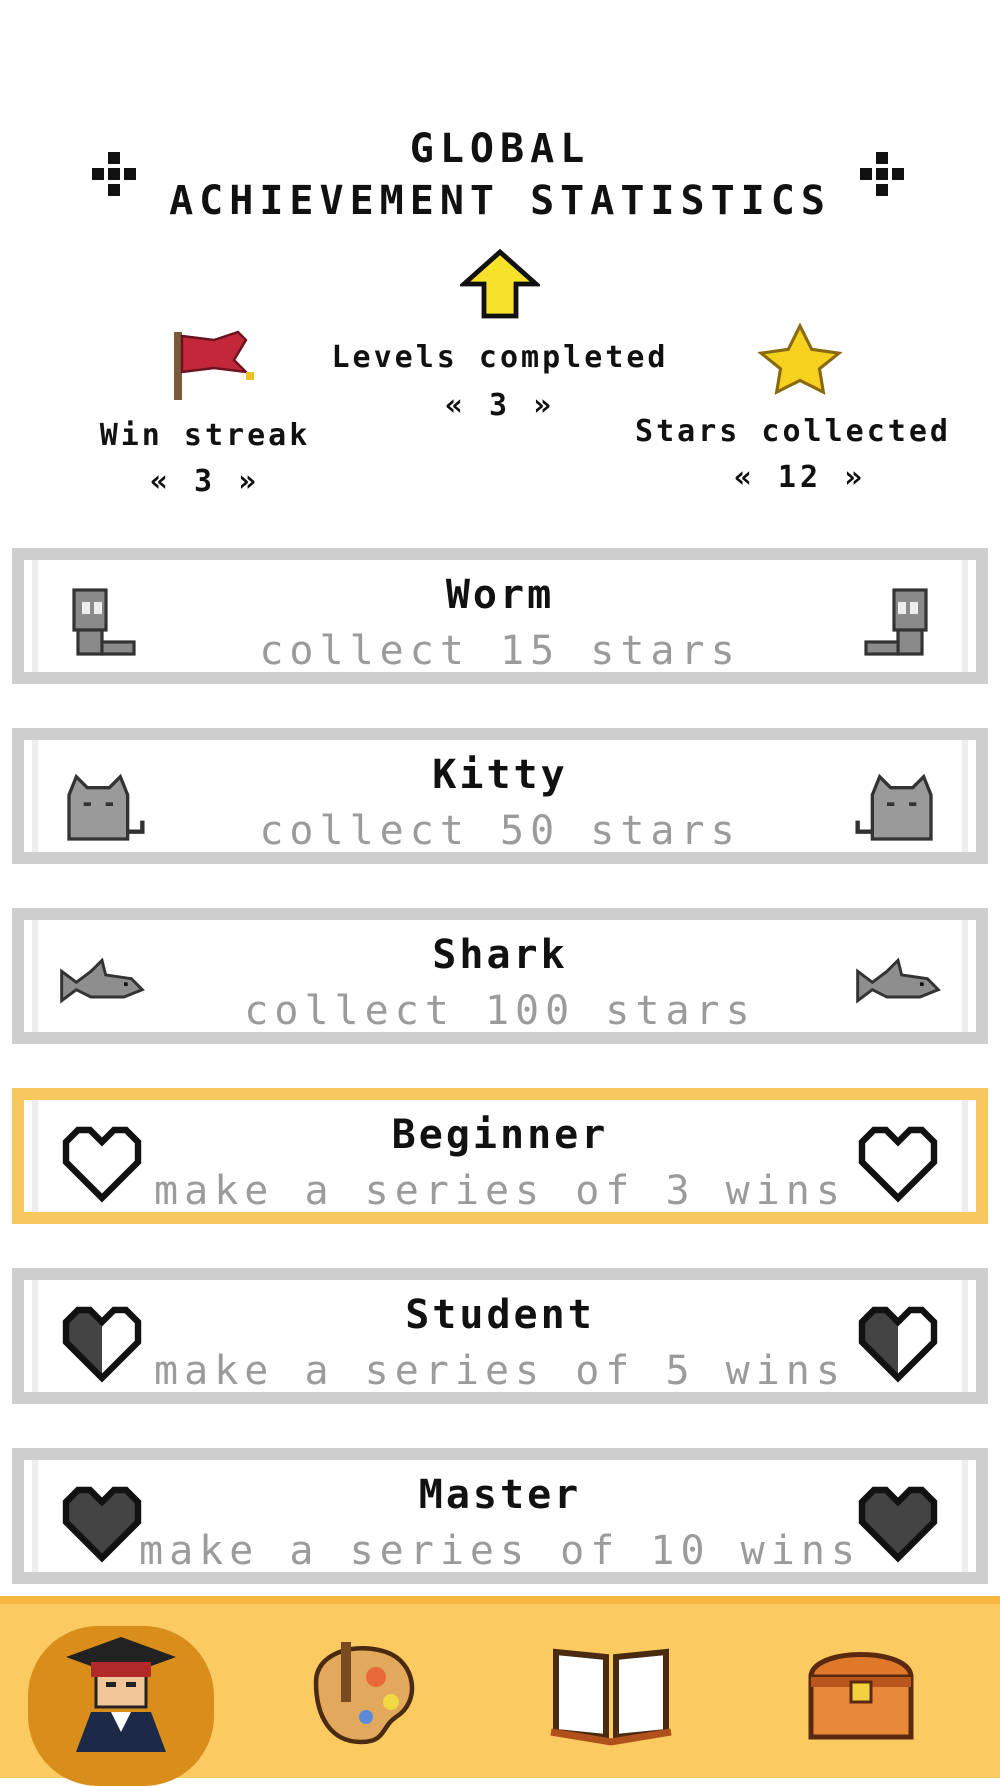  What do you see at coordinates (500, 1315) in the screenshot?
I see `achievement-title: Student` at bounding box center [500, 1315].